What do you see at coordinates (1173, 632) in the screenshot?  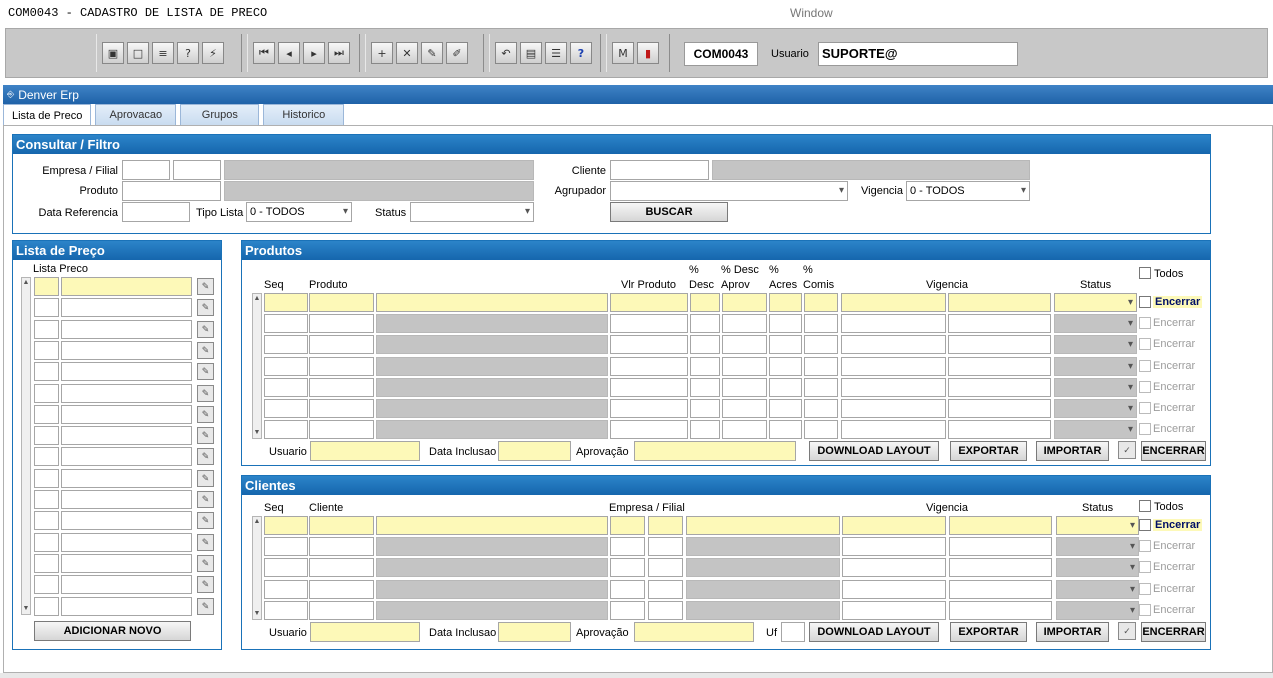 I see `clientes-encerrar-button: ENCERRAR` at bounding box center [1173, 632].